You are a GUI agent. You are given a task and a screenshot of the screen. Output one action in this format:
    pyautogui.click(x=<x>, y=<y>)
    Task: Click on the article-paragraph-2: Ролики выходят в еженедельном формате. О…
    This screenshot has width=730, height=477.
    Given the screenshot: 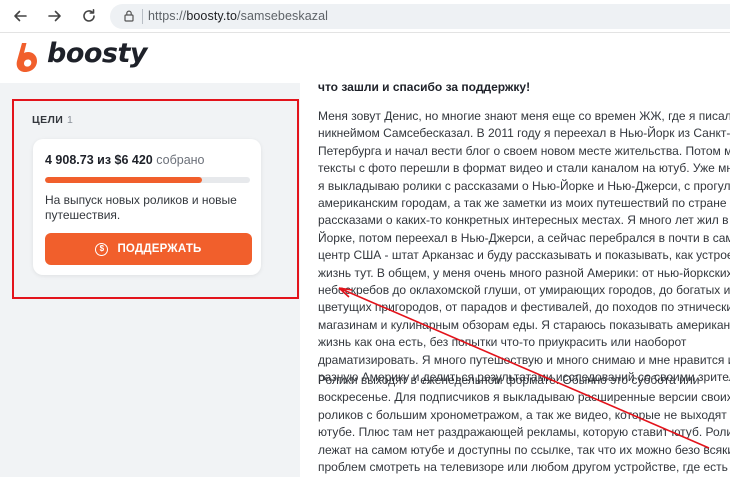 What is the action you would take?
    pyautogui.click(x=524, y=424)
    